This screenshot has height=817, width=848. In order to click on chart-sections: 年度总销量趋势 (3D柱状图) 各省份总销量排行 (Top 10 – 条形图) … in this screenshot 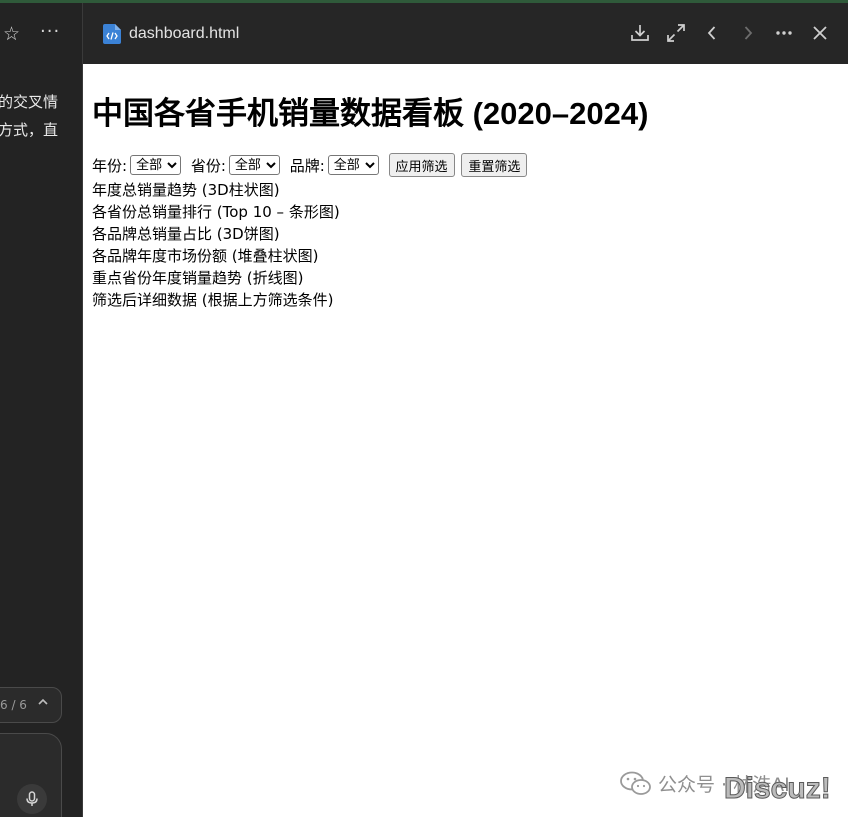, I will do `click(216, 245)`.